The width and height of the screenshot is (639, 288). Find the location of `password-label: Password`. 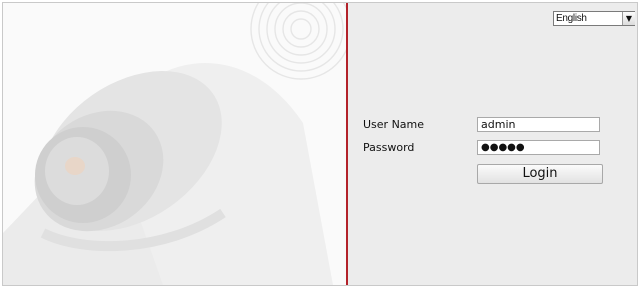

password-label: Password is located at coordinates (389, 147).